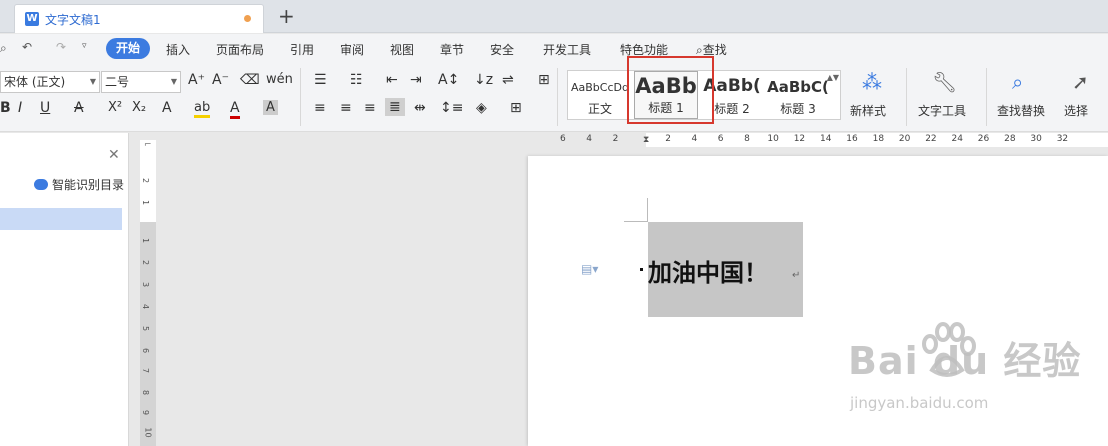  Describe the element at coordinates (320, 108) in the screenshot. I see `align-left-icon: ≡` at that location.